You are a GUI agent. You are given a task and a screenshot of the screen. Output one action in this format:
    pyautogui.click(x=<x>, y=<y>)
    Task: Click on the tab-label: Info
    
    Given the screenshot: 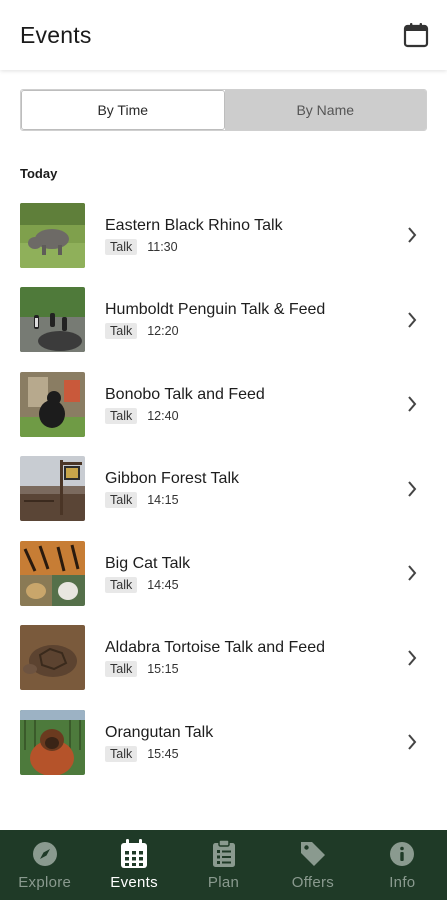 What is the action you would take?
    pyautogui.click(x=402, y=882)
    